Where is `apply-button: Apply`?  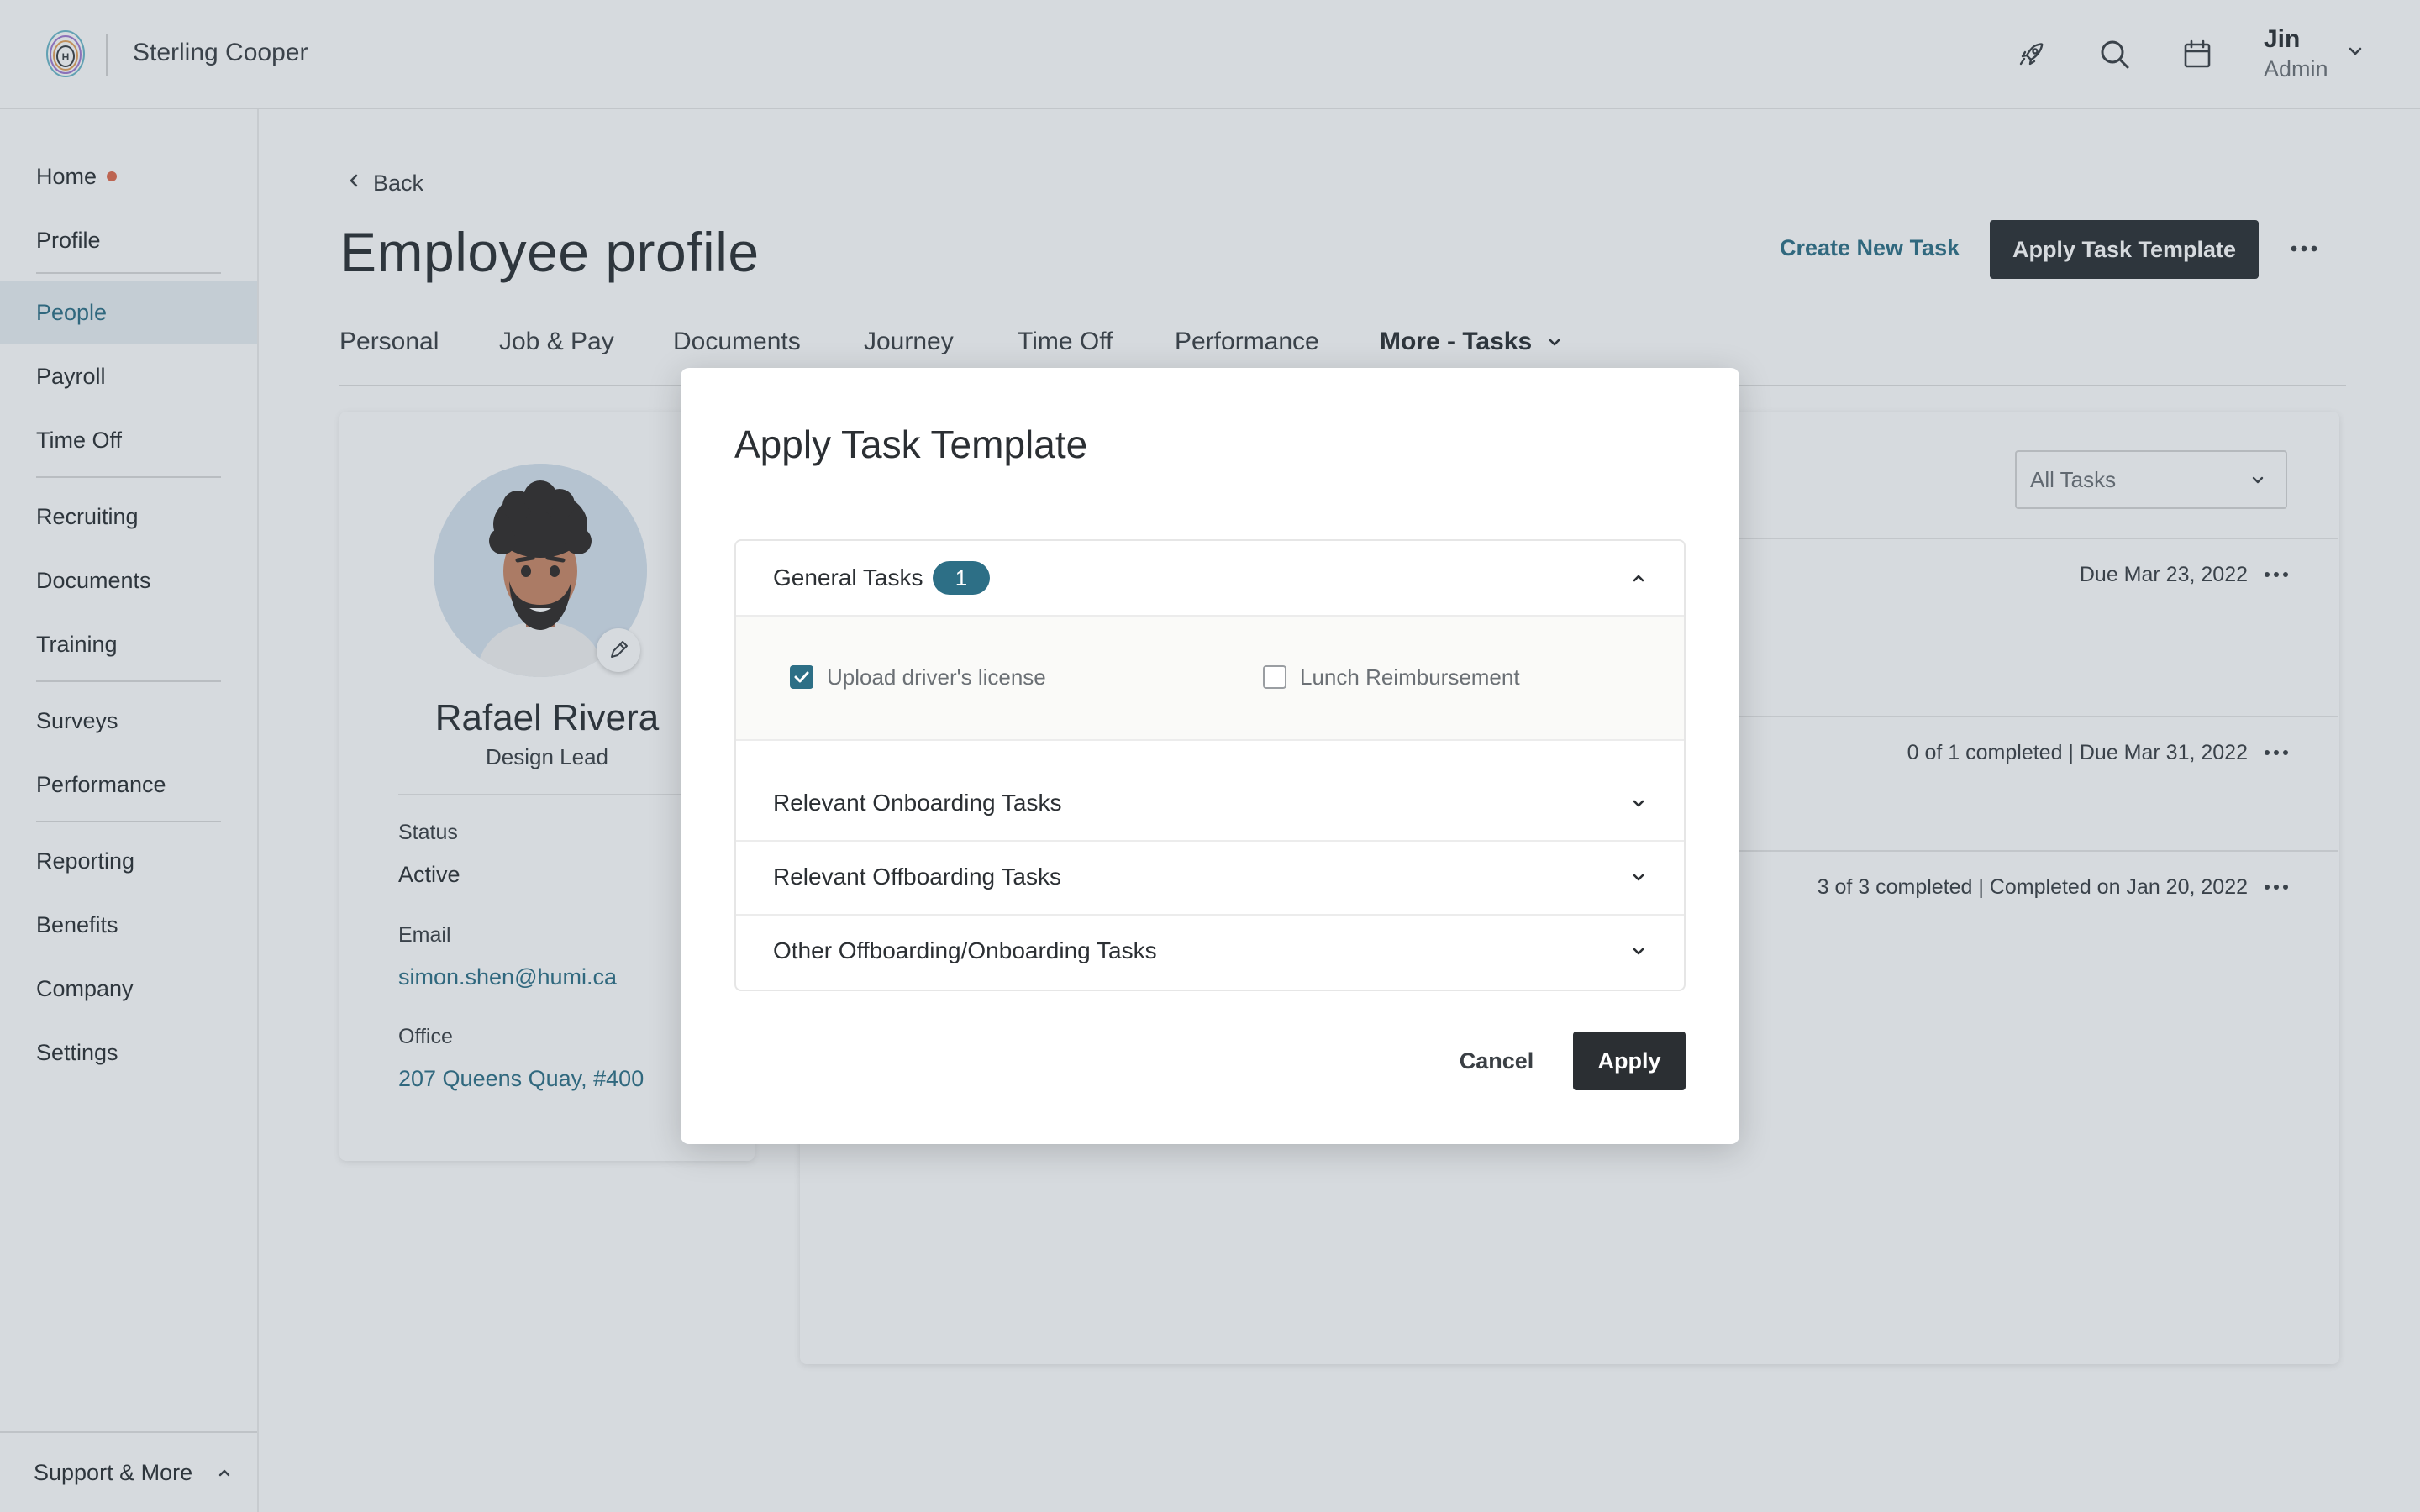
apply-button: Apply is located at coordinates (1629, 1061).